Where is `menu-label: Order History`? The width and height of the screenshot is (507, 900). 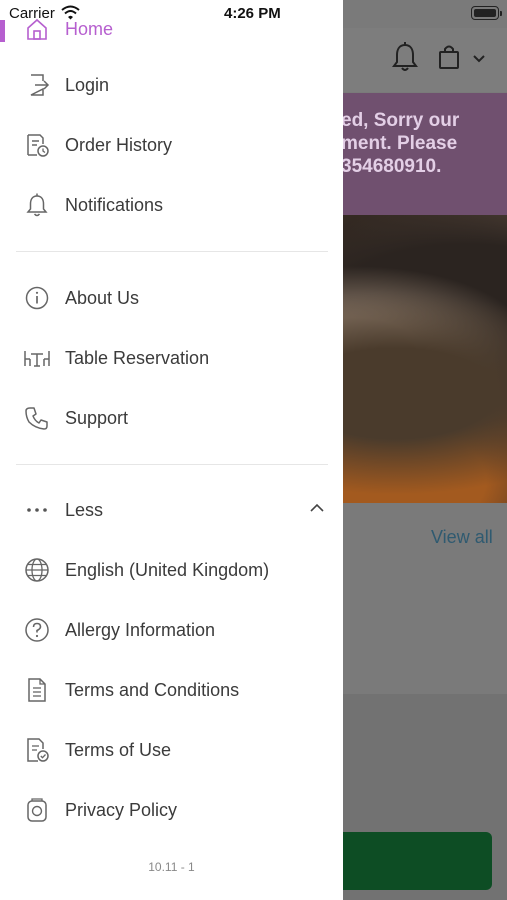
menu-label: Order History is located at coordinates (119, 145).